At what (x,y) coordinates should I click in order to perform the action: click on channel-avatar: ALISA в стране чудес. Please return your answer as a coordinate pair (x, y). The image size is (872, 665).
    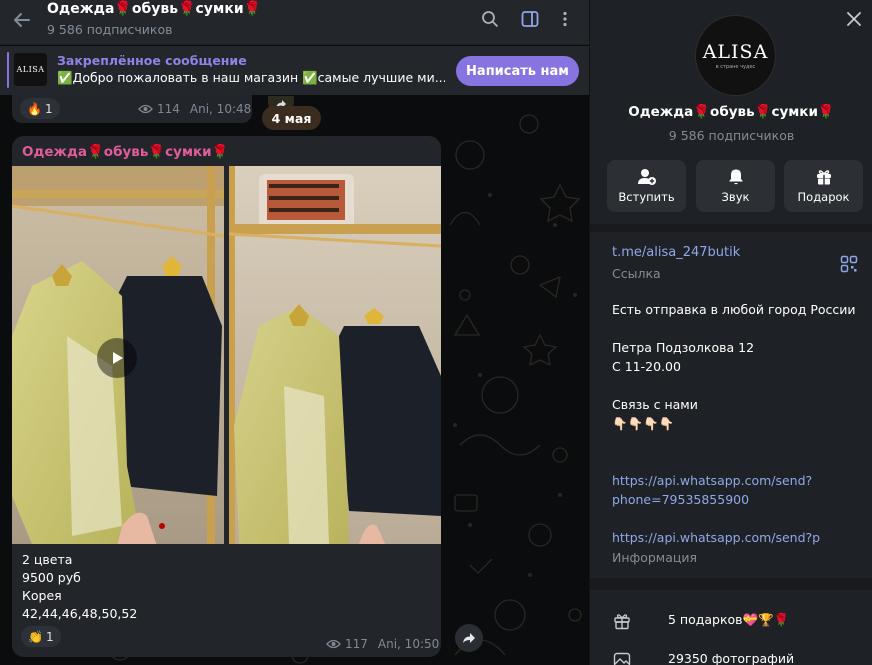
    Looking at the image, I should click on (735, 55).